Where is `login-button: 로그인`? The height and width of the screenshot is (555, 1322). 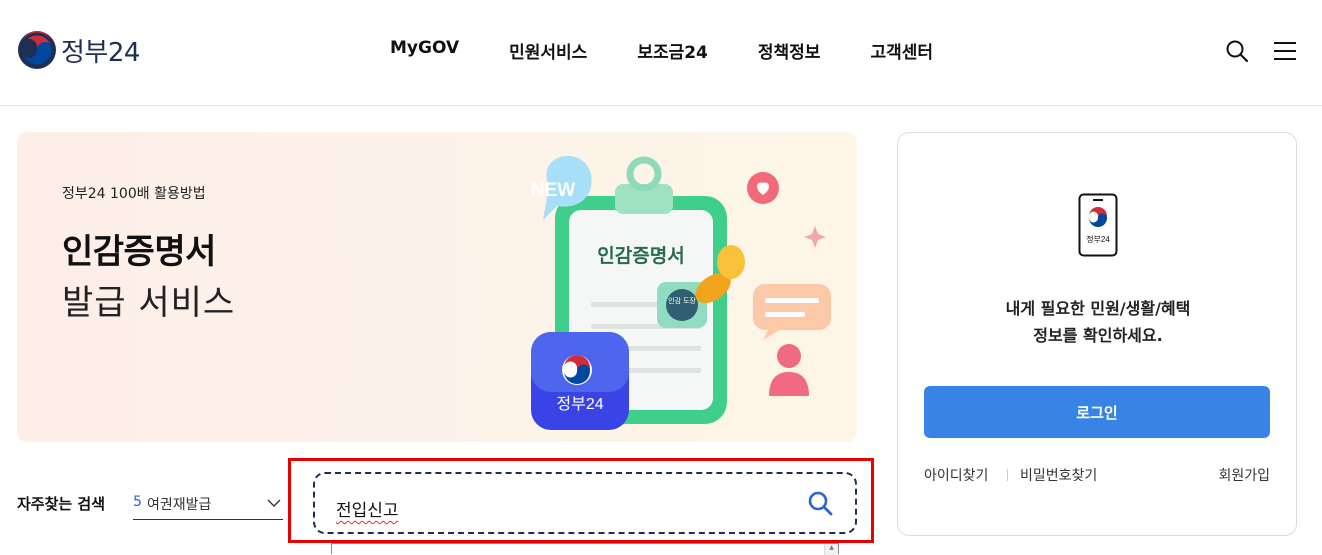
login-button: 로그인 is located at coordinates (1097, 412).